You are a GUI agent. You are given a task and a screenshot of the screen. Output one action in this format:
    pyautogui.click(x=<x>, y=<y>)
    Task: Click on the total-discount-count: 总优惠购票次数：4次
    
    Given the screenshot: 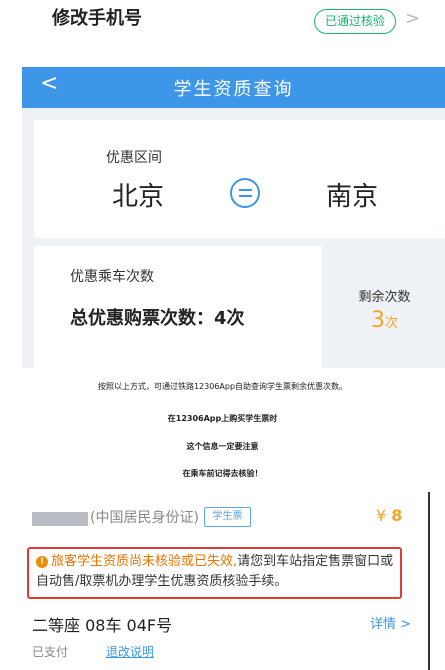 What is the action you would take?
    pyautogui.click(x=157, y=318)
    